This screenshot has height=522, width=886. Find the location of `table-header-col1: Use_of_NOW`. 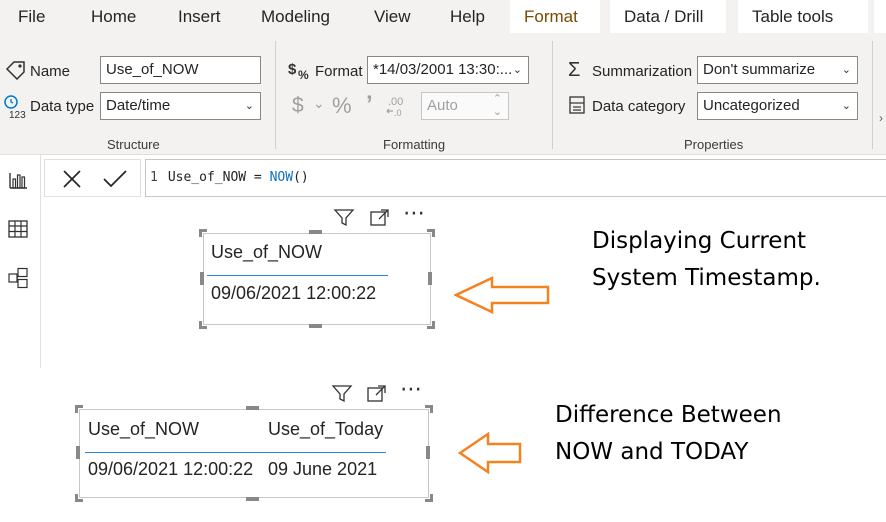

table-header-col1: Use_of_NOW is located at coordinates (143, 429).